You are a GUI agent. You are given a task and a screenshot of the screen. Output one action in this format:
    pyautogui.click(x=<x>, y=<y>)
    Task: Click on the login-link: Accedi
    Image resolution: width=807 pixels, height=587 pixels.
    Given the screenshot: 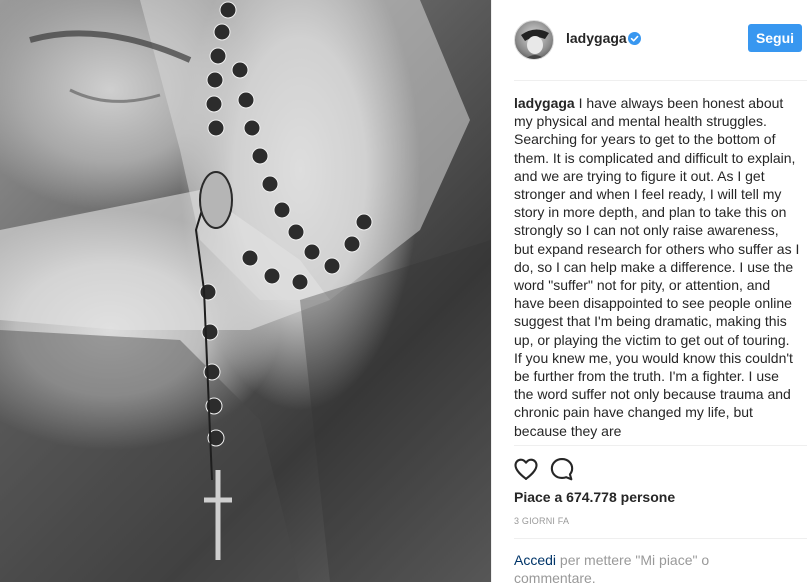 What is the action you would take?
    pyautogui.click(x=535, y=560)
    